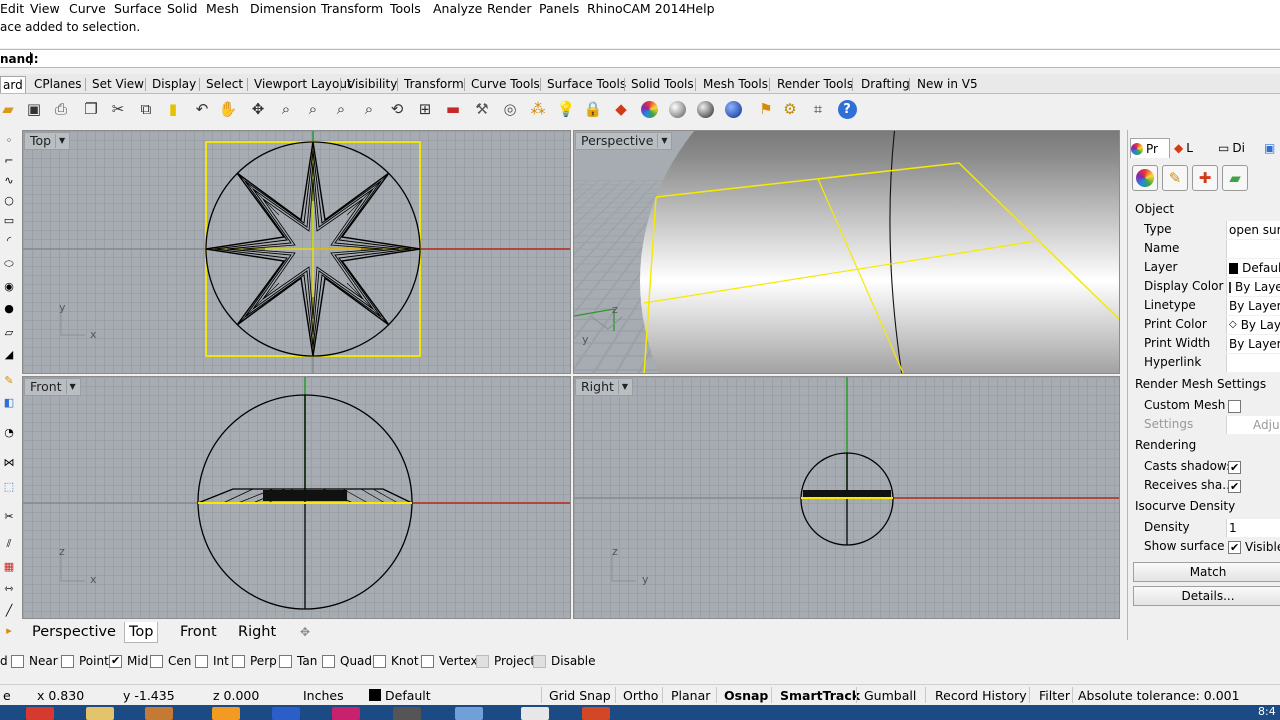 This screenshot has height=720, width=1280. I want to click on glass-sphere-icon, so click(733, 109).